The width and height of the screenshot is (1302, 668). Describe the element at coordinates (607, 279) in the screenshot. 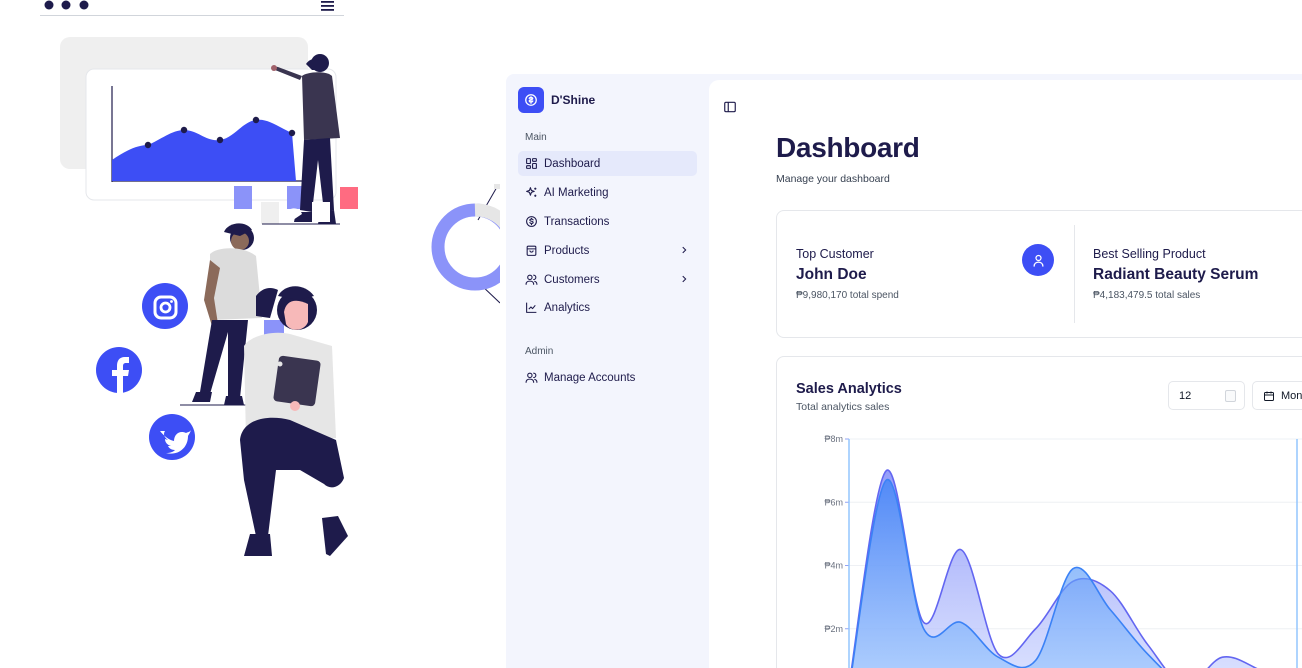

I see `sidebar-item-customers: Customers` at that location.